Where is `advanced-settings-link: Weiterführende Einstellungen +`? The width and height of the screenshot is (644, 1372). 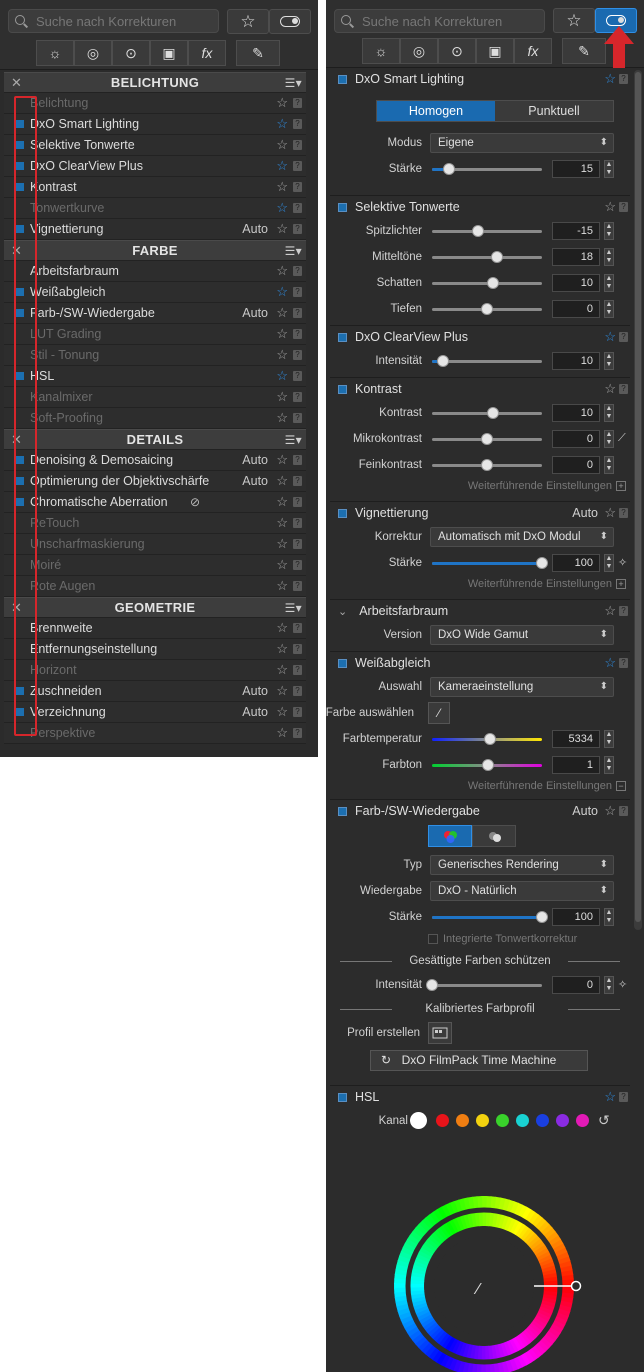 advanced-settings-link: Weiterführende Einstellungen + is located at coordinates (480, 585).